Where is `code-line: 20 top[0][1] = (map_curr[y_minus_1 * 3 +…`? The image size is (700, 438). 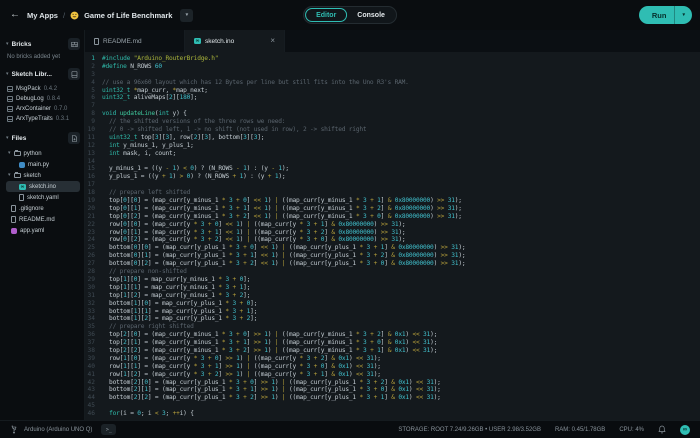
code-line: 20 top[0][1] = (map_curr[y_minus_1 * 3 +… is located at coordinates (392, 209).